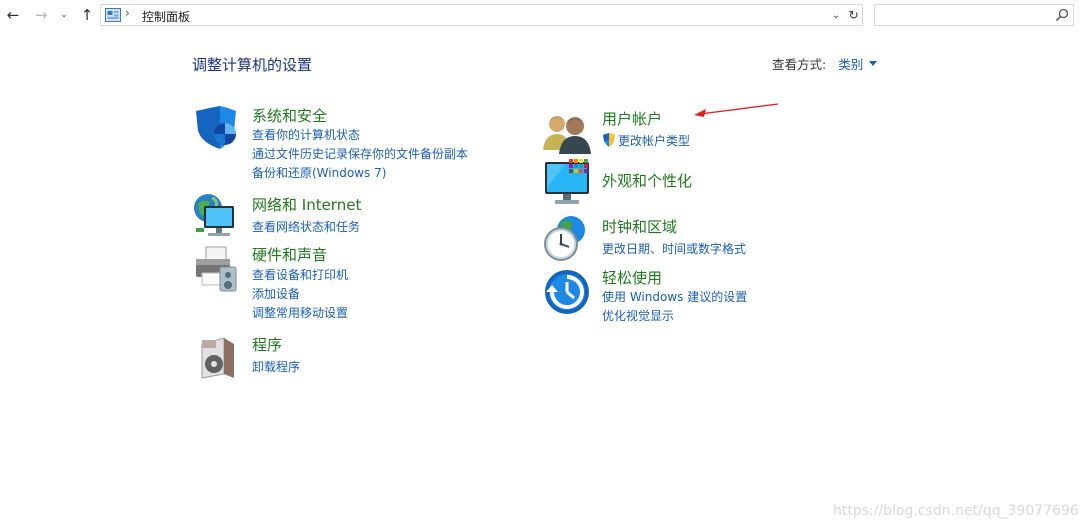 The width and height of the screenshot is (1087, 531). What do you see at coordinates (647, 180) in the screenshot?
I see `category-appearance-personalization: 外观和个性化` at bounding box center [647, 180].